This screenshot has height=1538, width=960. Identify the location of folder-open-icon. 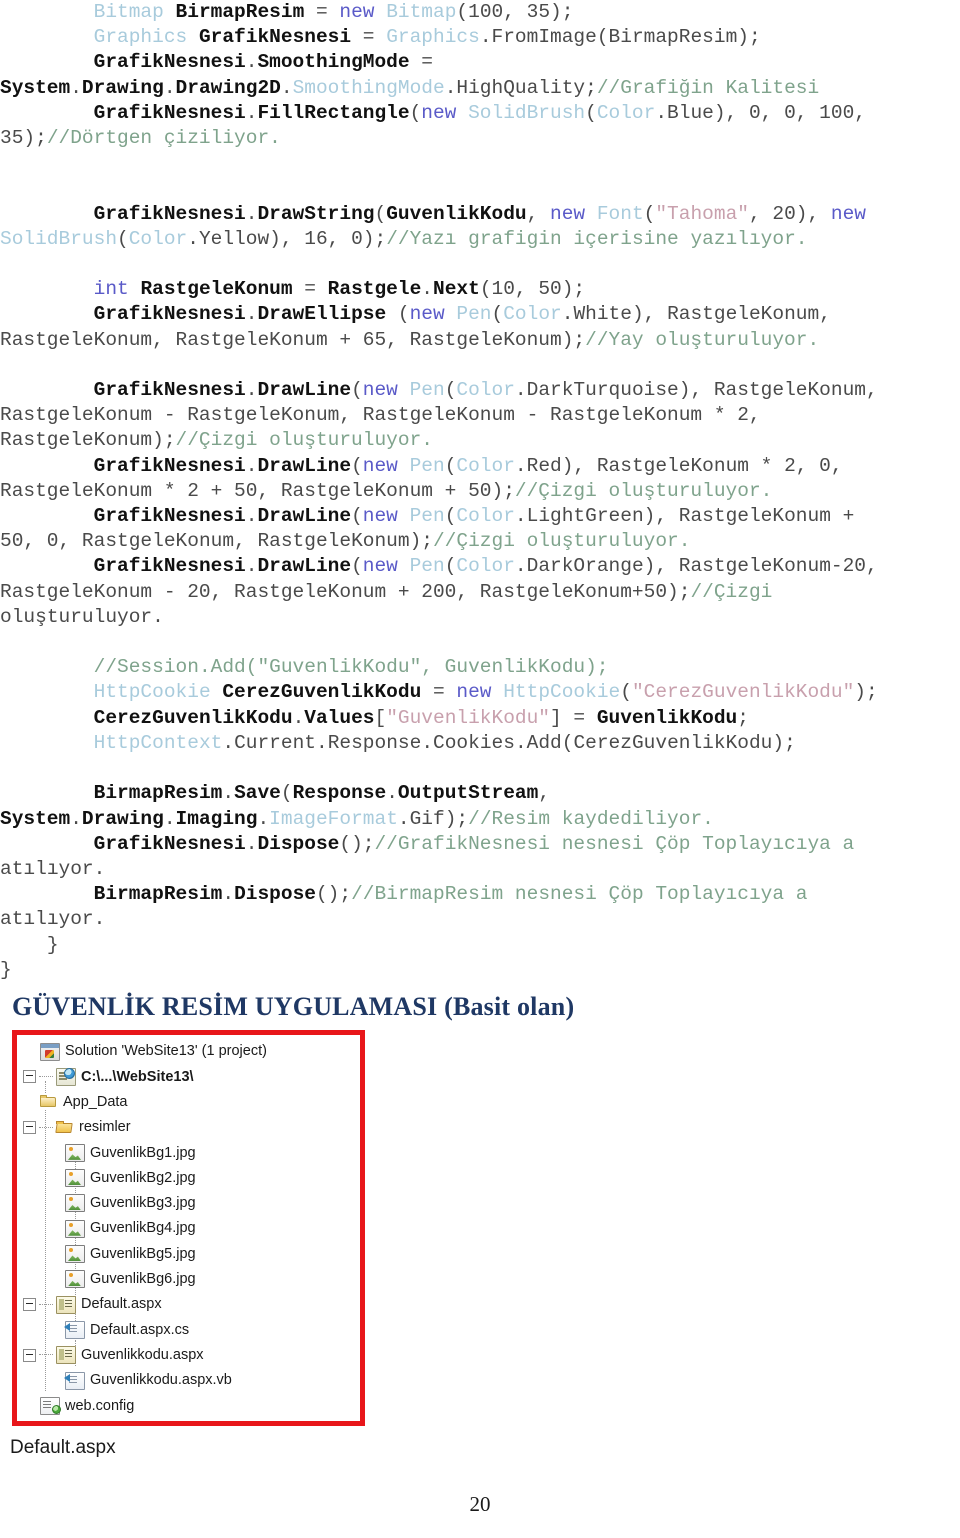
(65, 1128).